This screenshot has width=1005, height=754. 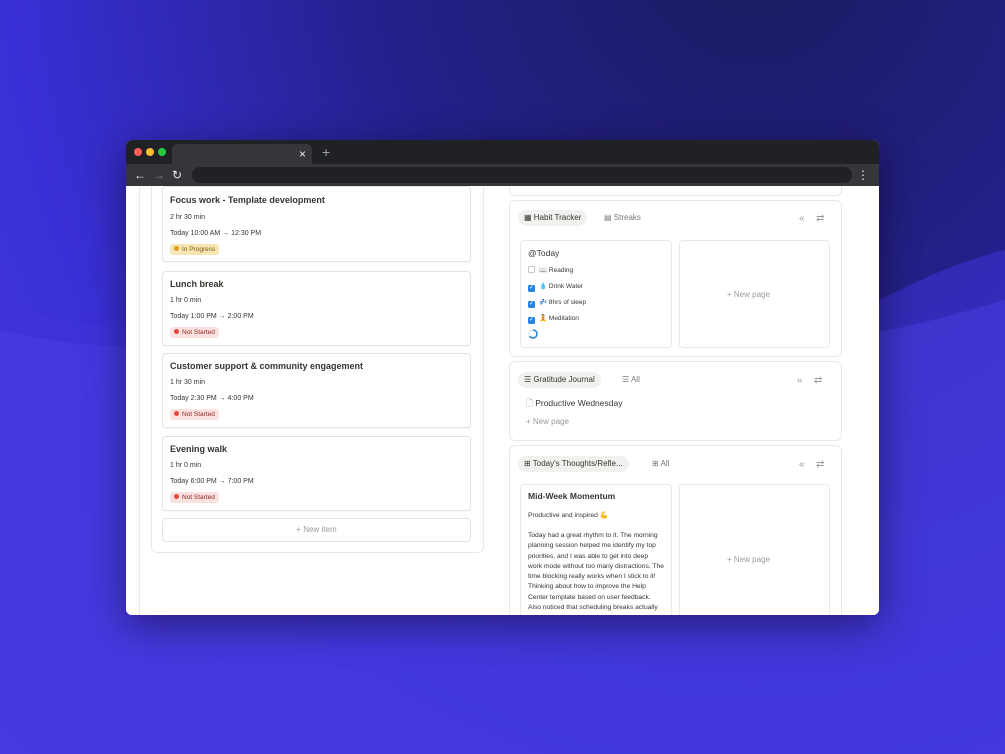 I want to click on schedule-card-title: Lunch break, so click(x=197, y=284).